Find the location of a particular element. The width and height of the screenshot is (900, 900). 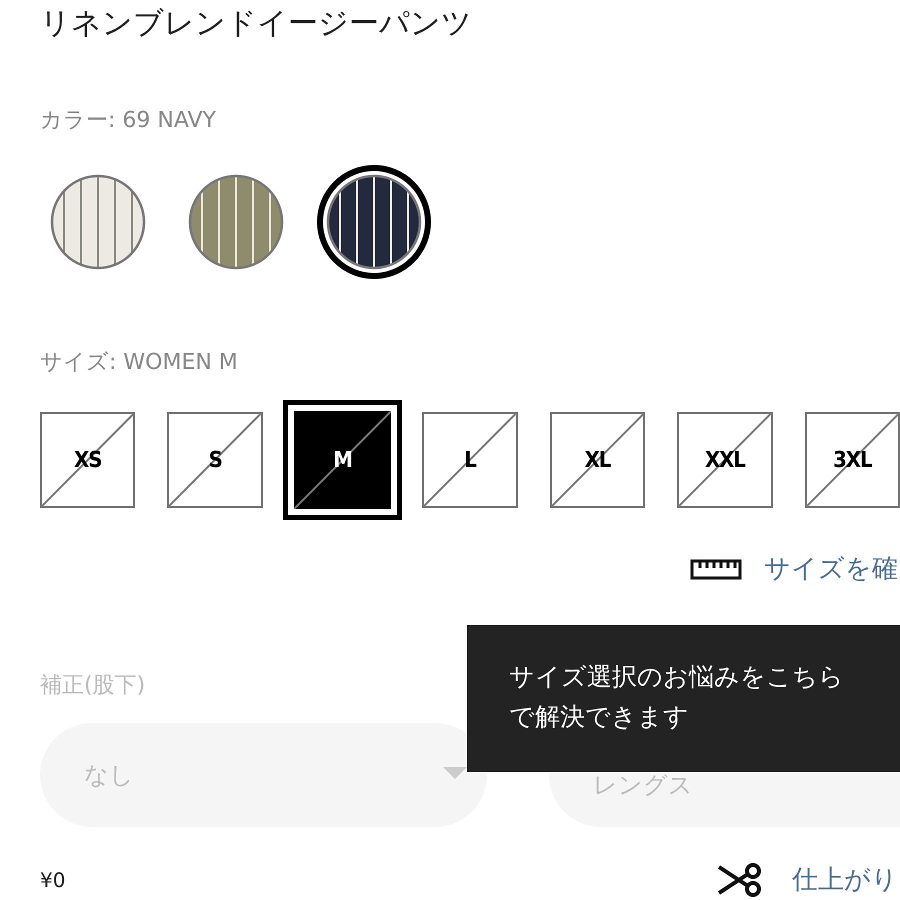

caret-icon is located at coordinates (455, 774).